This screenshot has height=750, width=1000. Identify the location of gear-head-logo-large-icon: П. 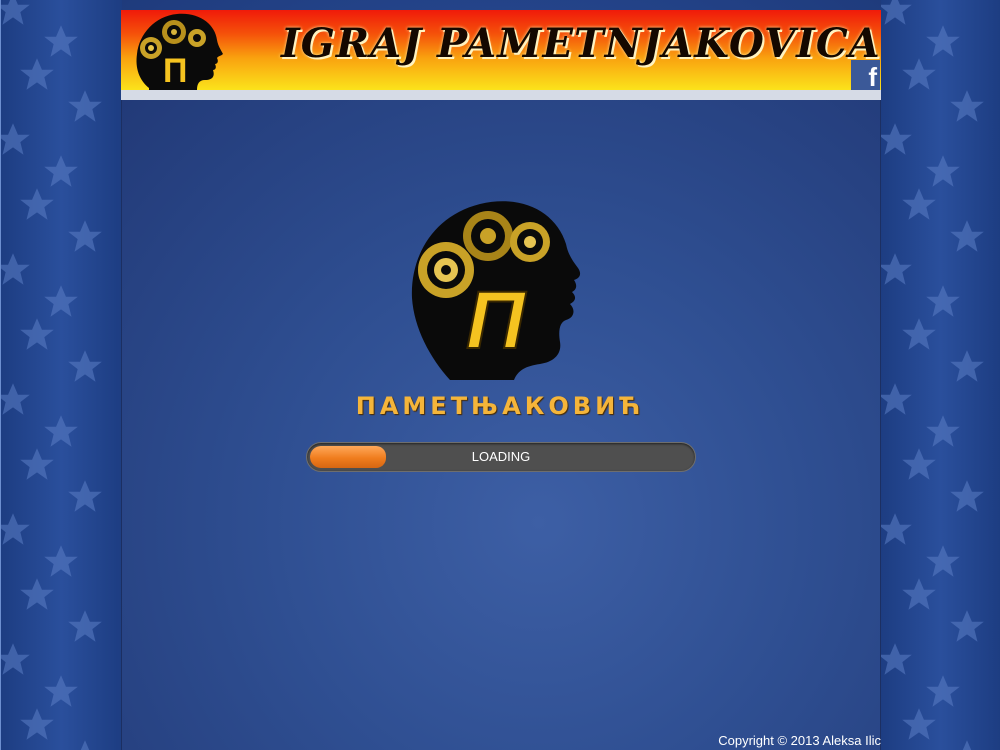
(496, 290).